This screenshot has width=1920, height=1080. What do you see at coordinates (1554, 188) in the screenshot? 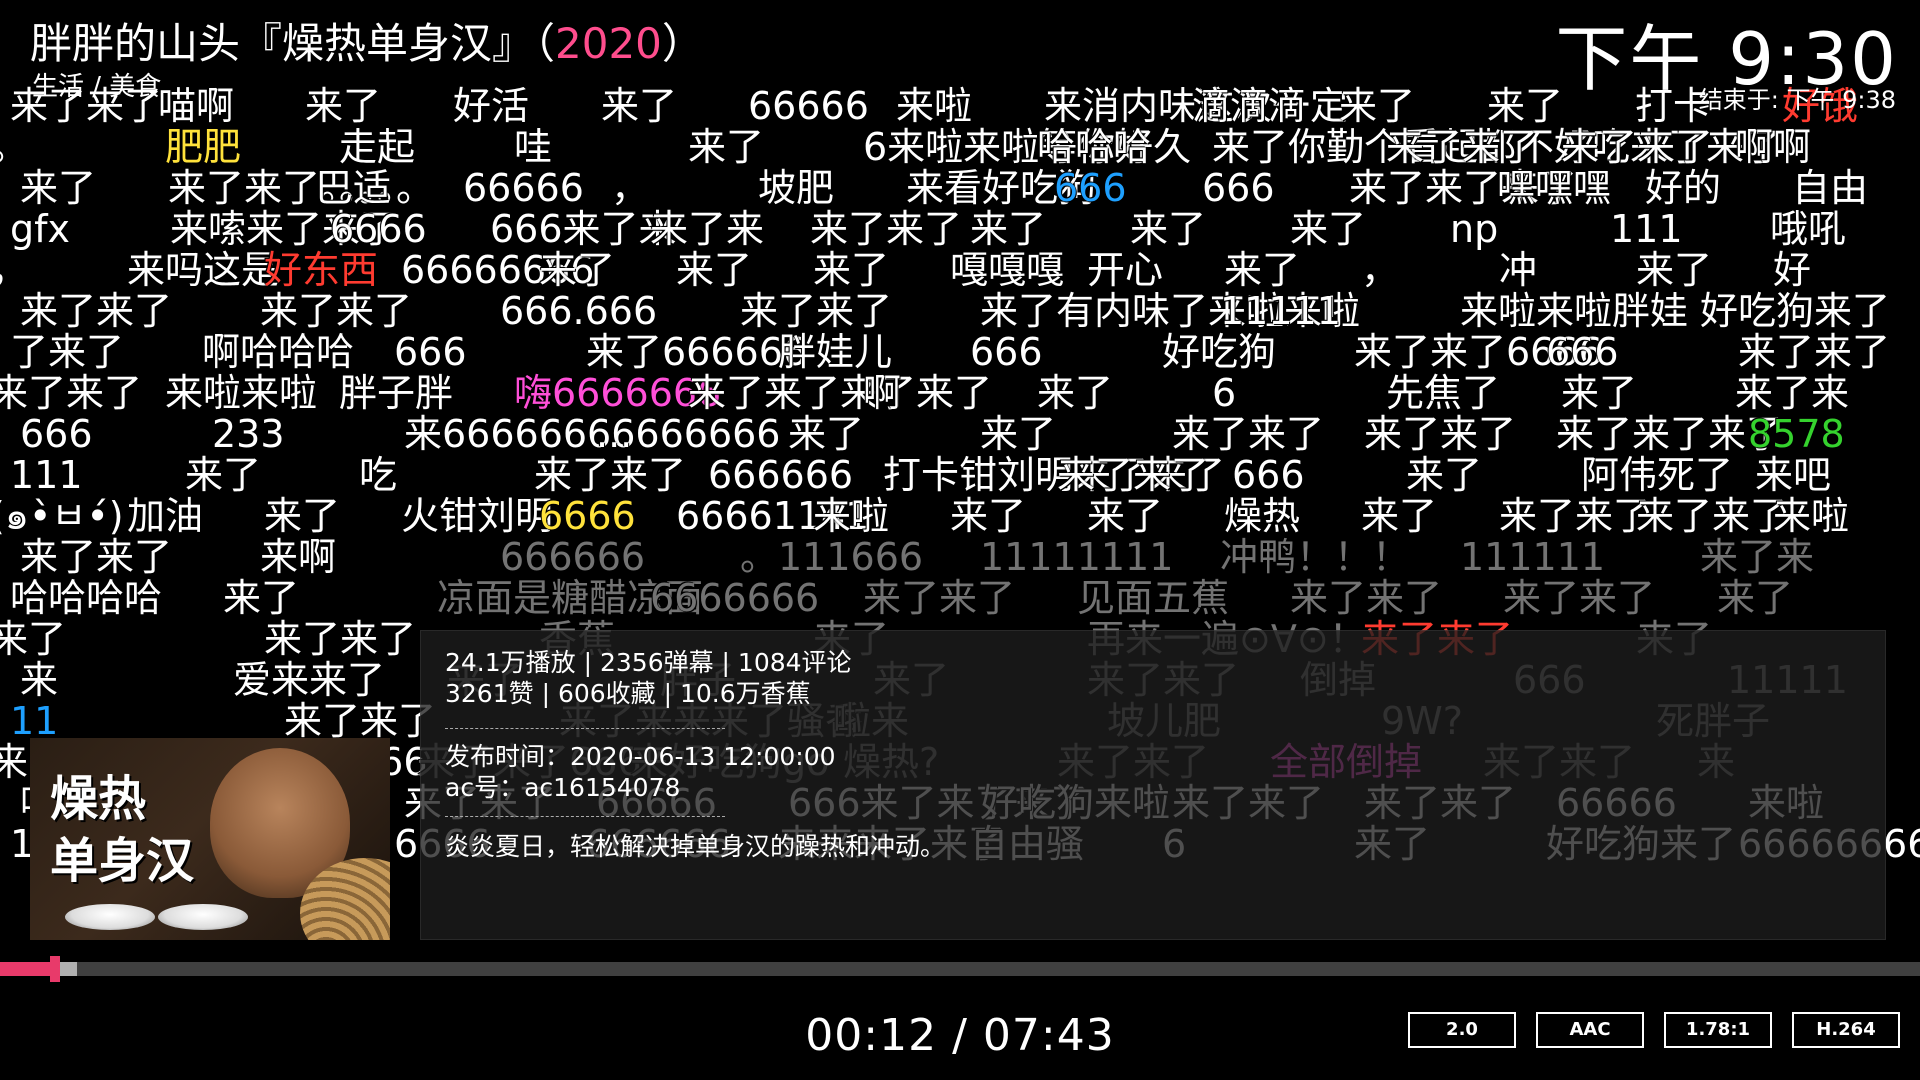
I see `danmaku-comment: 嘿嘿嘿` at bounding box center [1554, 188].